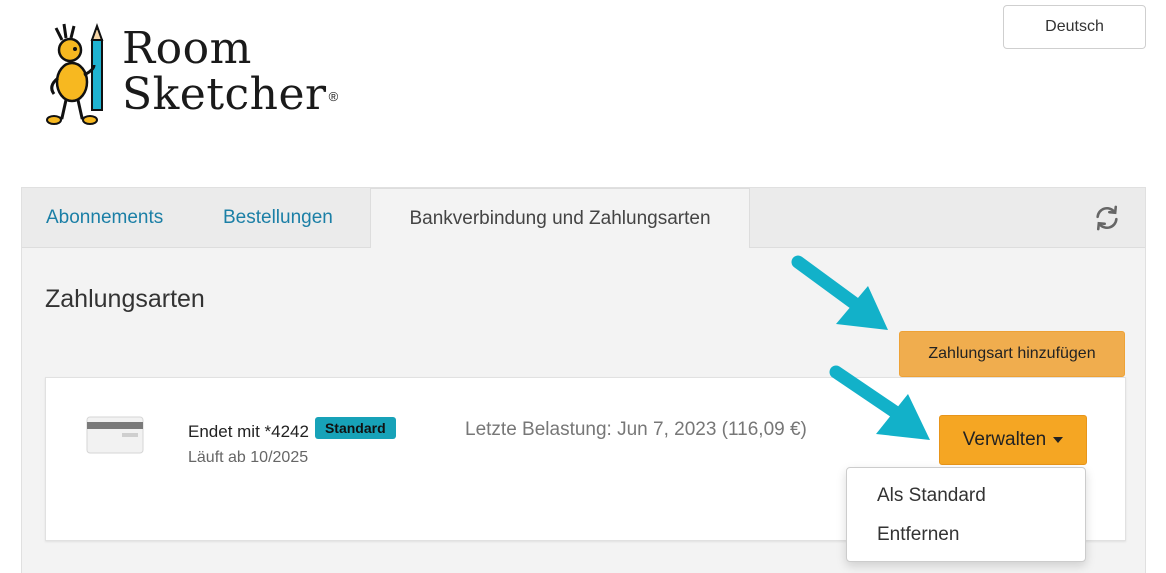 This screenshot has height=573, width=1166. I want to click on roomsketcher-logo: Room Sketcher ®, so click(191, 75).